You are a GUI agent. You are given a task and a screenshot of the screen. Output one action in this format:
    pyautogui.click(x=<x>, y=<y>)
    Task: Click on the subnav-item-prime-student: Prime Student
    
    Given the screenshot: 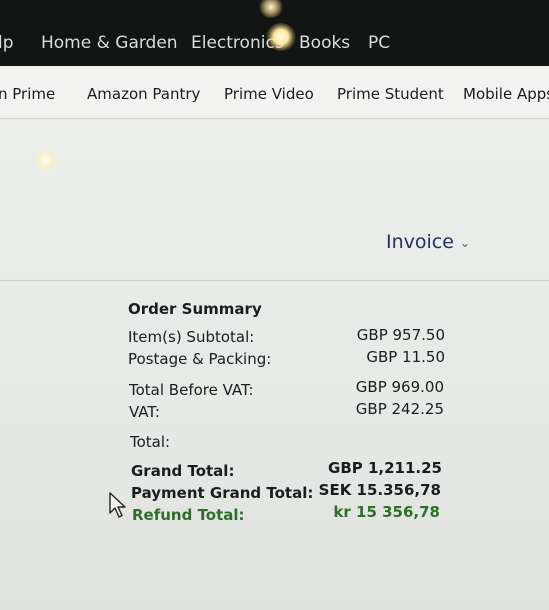 What is the action you would take?
    pyautogui.click(x=390, y=94)
    